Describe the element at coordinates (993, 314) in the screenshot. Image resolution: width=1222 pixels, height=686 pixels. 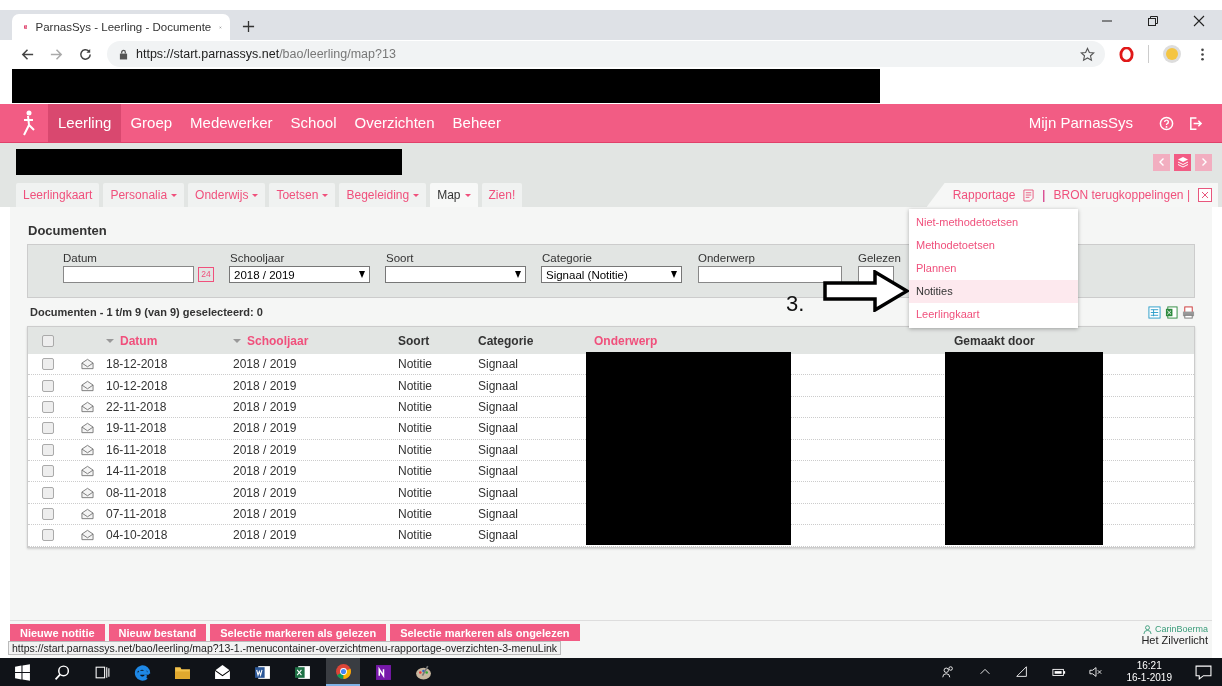
I see `menu-item: Leerlingkaart` at that location.